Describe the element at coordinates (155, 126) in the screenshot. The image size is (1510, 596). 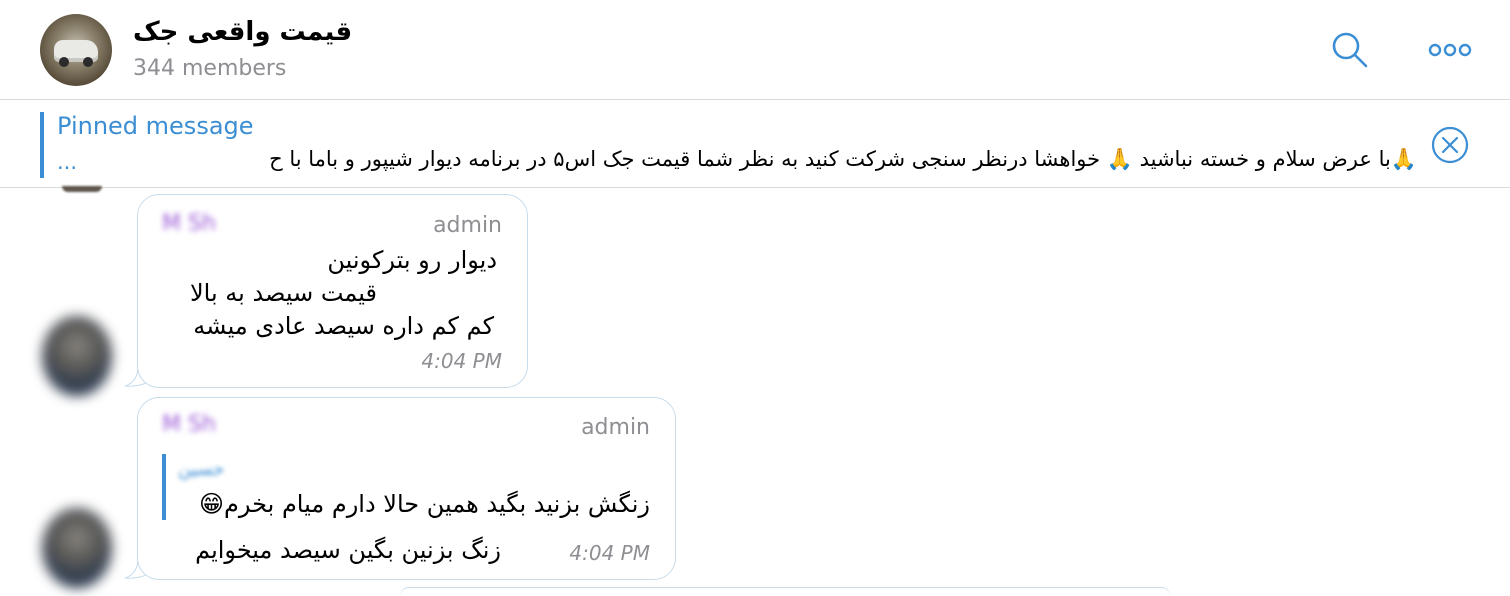
I see `pinned-title: Pinned message` at that location.